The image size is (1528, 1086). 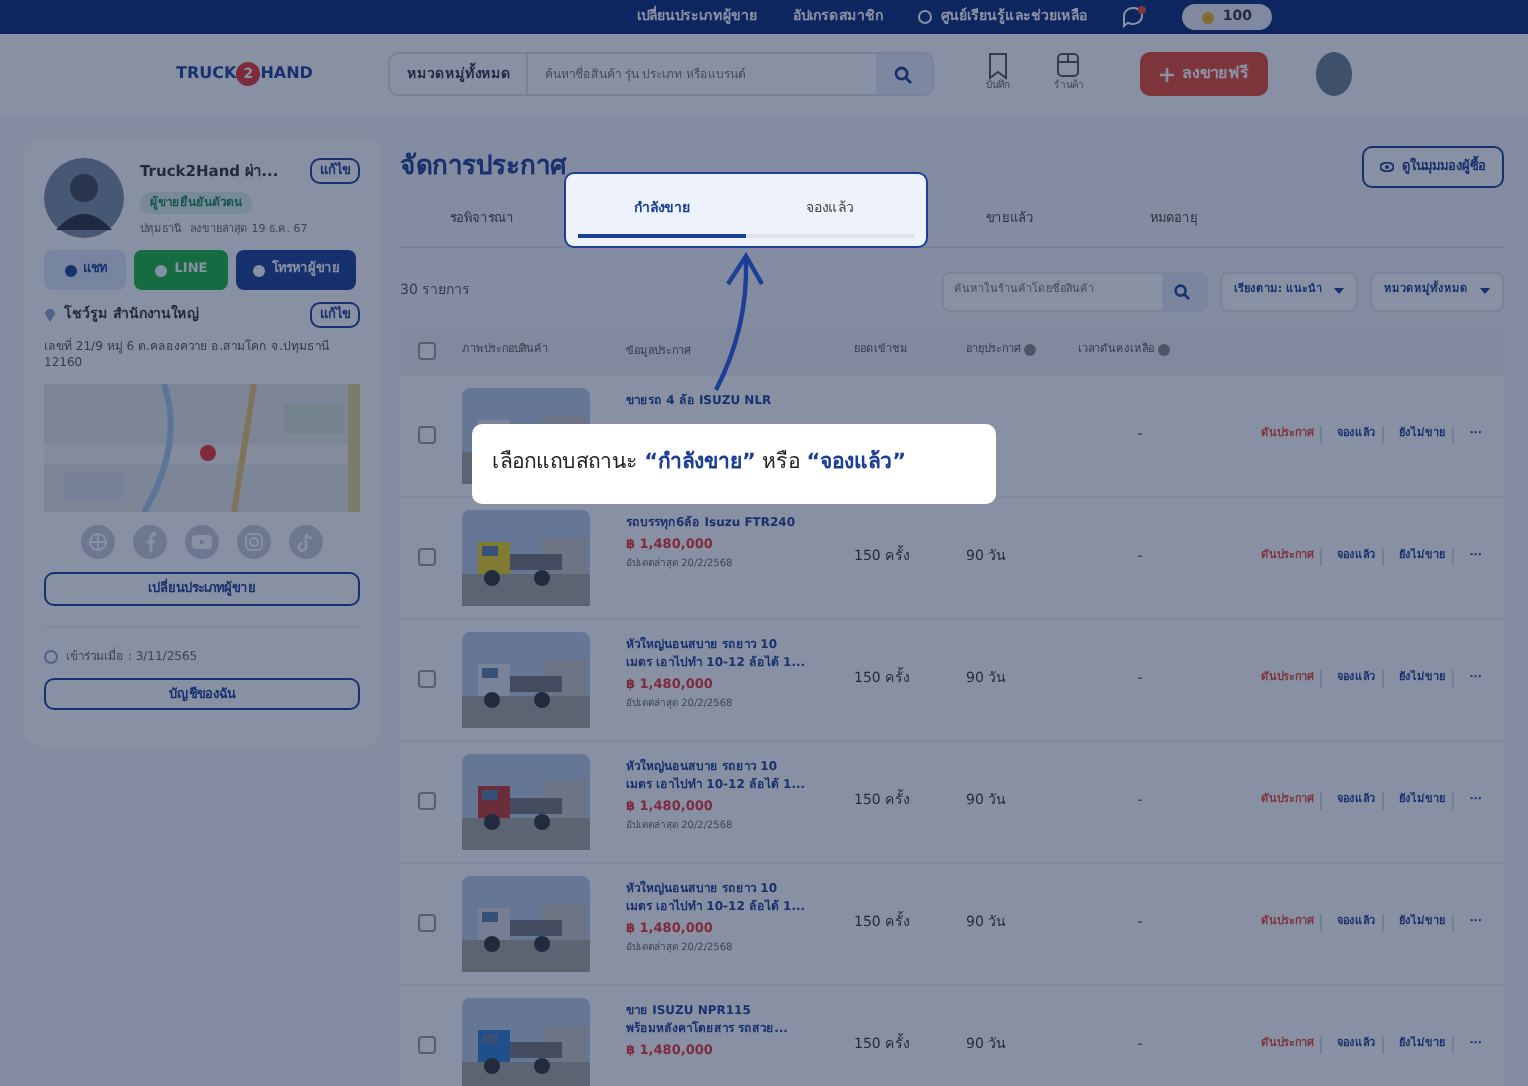 What do you see at coordinates (734, 464) in the screenshot?
I see `tooltip-callout: เลือกแถบสถานะ “กำลังขาย” หรือ “จองแล้ว”` at bounding box center [734, 464].